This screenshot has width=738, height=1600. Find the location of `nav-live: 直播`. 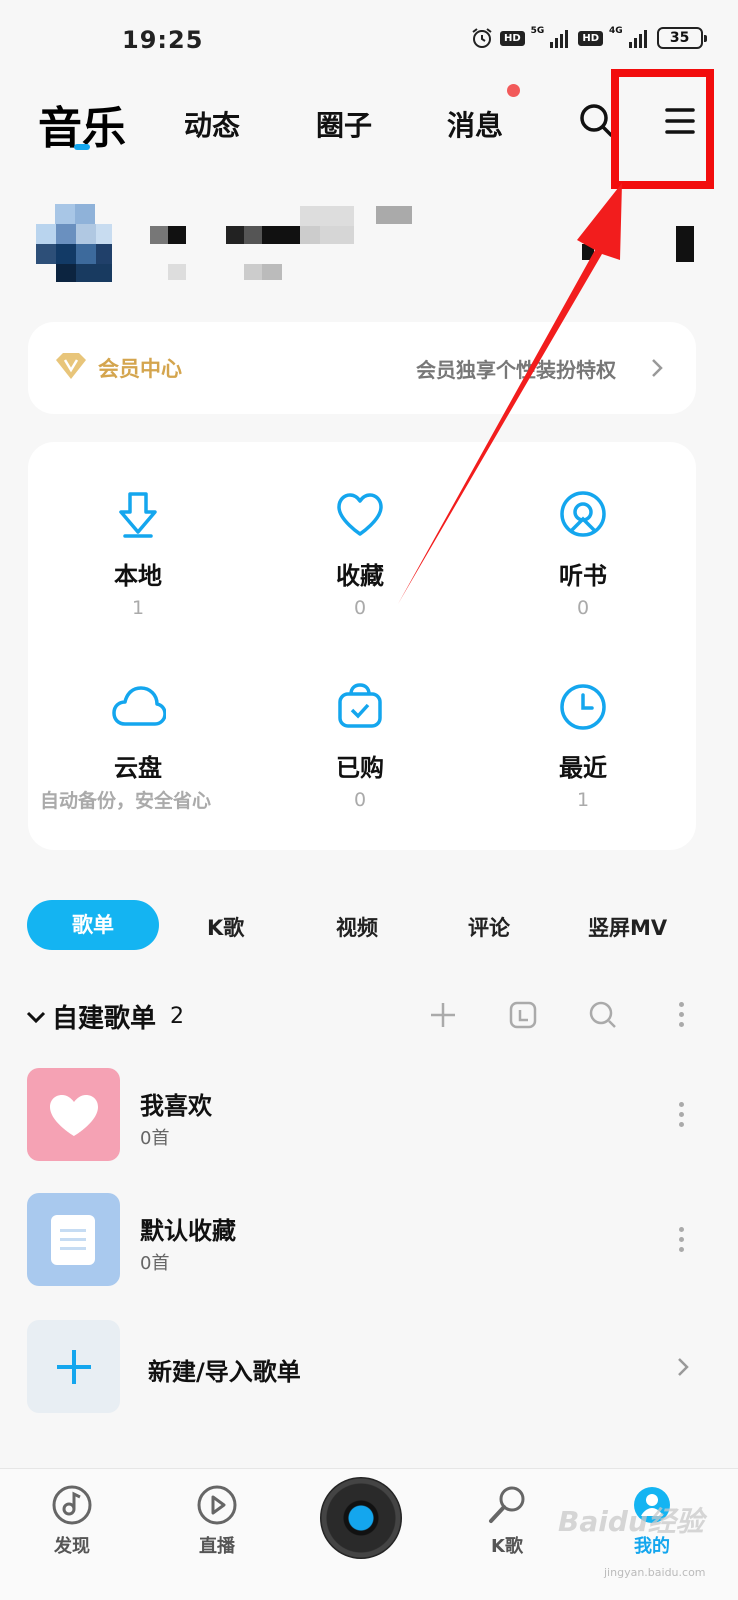

nav-live: 直播 is located at coordinates (217, 1521).